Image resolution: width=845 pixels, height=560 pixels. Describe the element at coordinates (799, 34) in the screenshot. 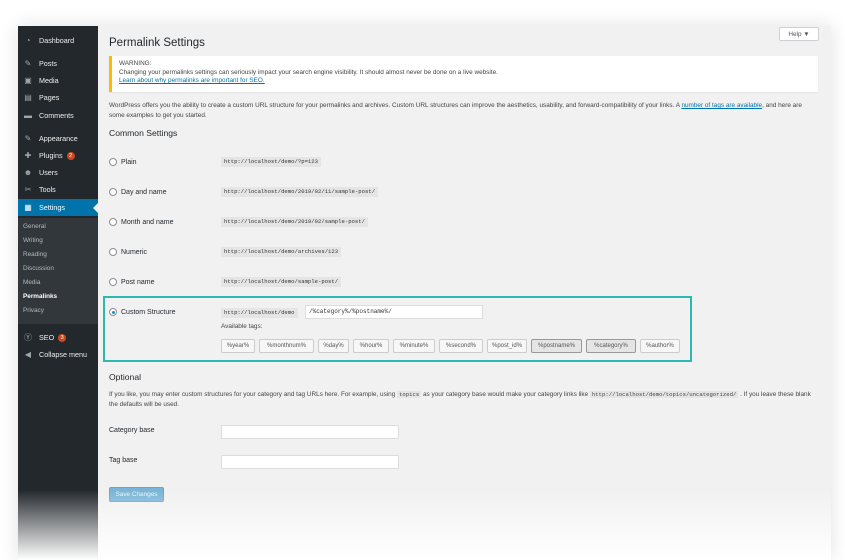

I see `help-button: Help ▼` at that location.